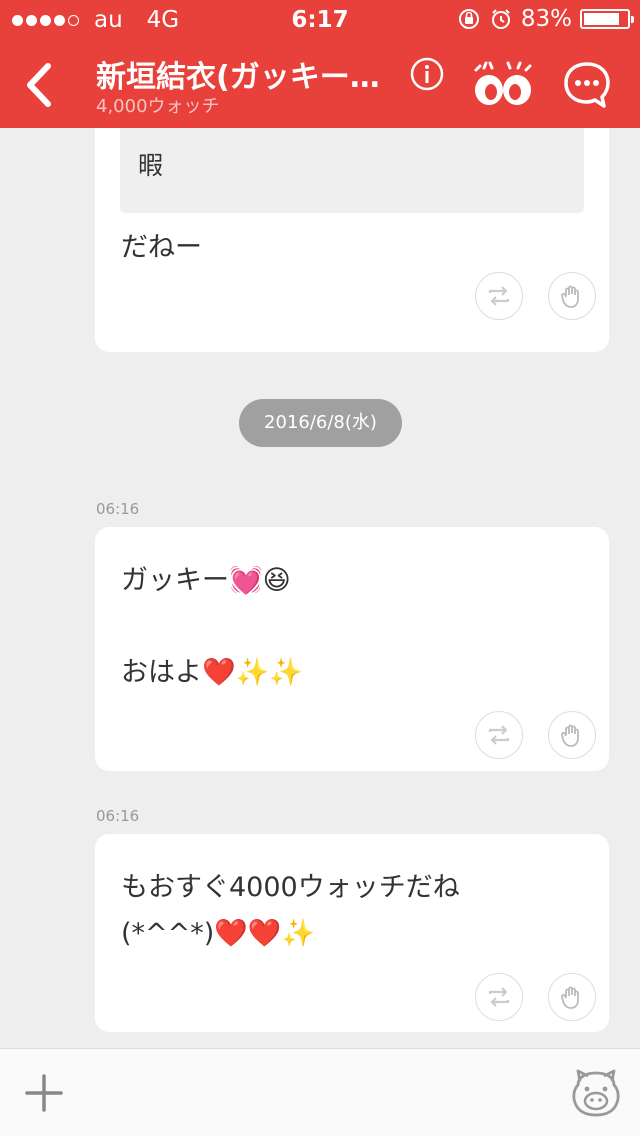 This screenshot has width=640, height=1136. What do you see at coordinates (632, 19) in the screenshot?
I see `battery-cap` at bounding box center [632, 19].